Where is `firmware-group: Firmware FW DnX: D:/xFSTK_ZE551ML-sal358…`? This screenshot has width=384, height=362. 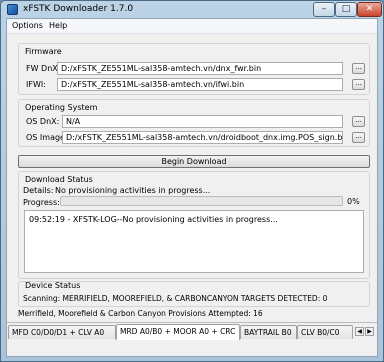 firmware-group: Firmware FW DnX: D:/xFSTK_ZE551ML-sal358… is located at coordinates (194, 69).